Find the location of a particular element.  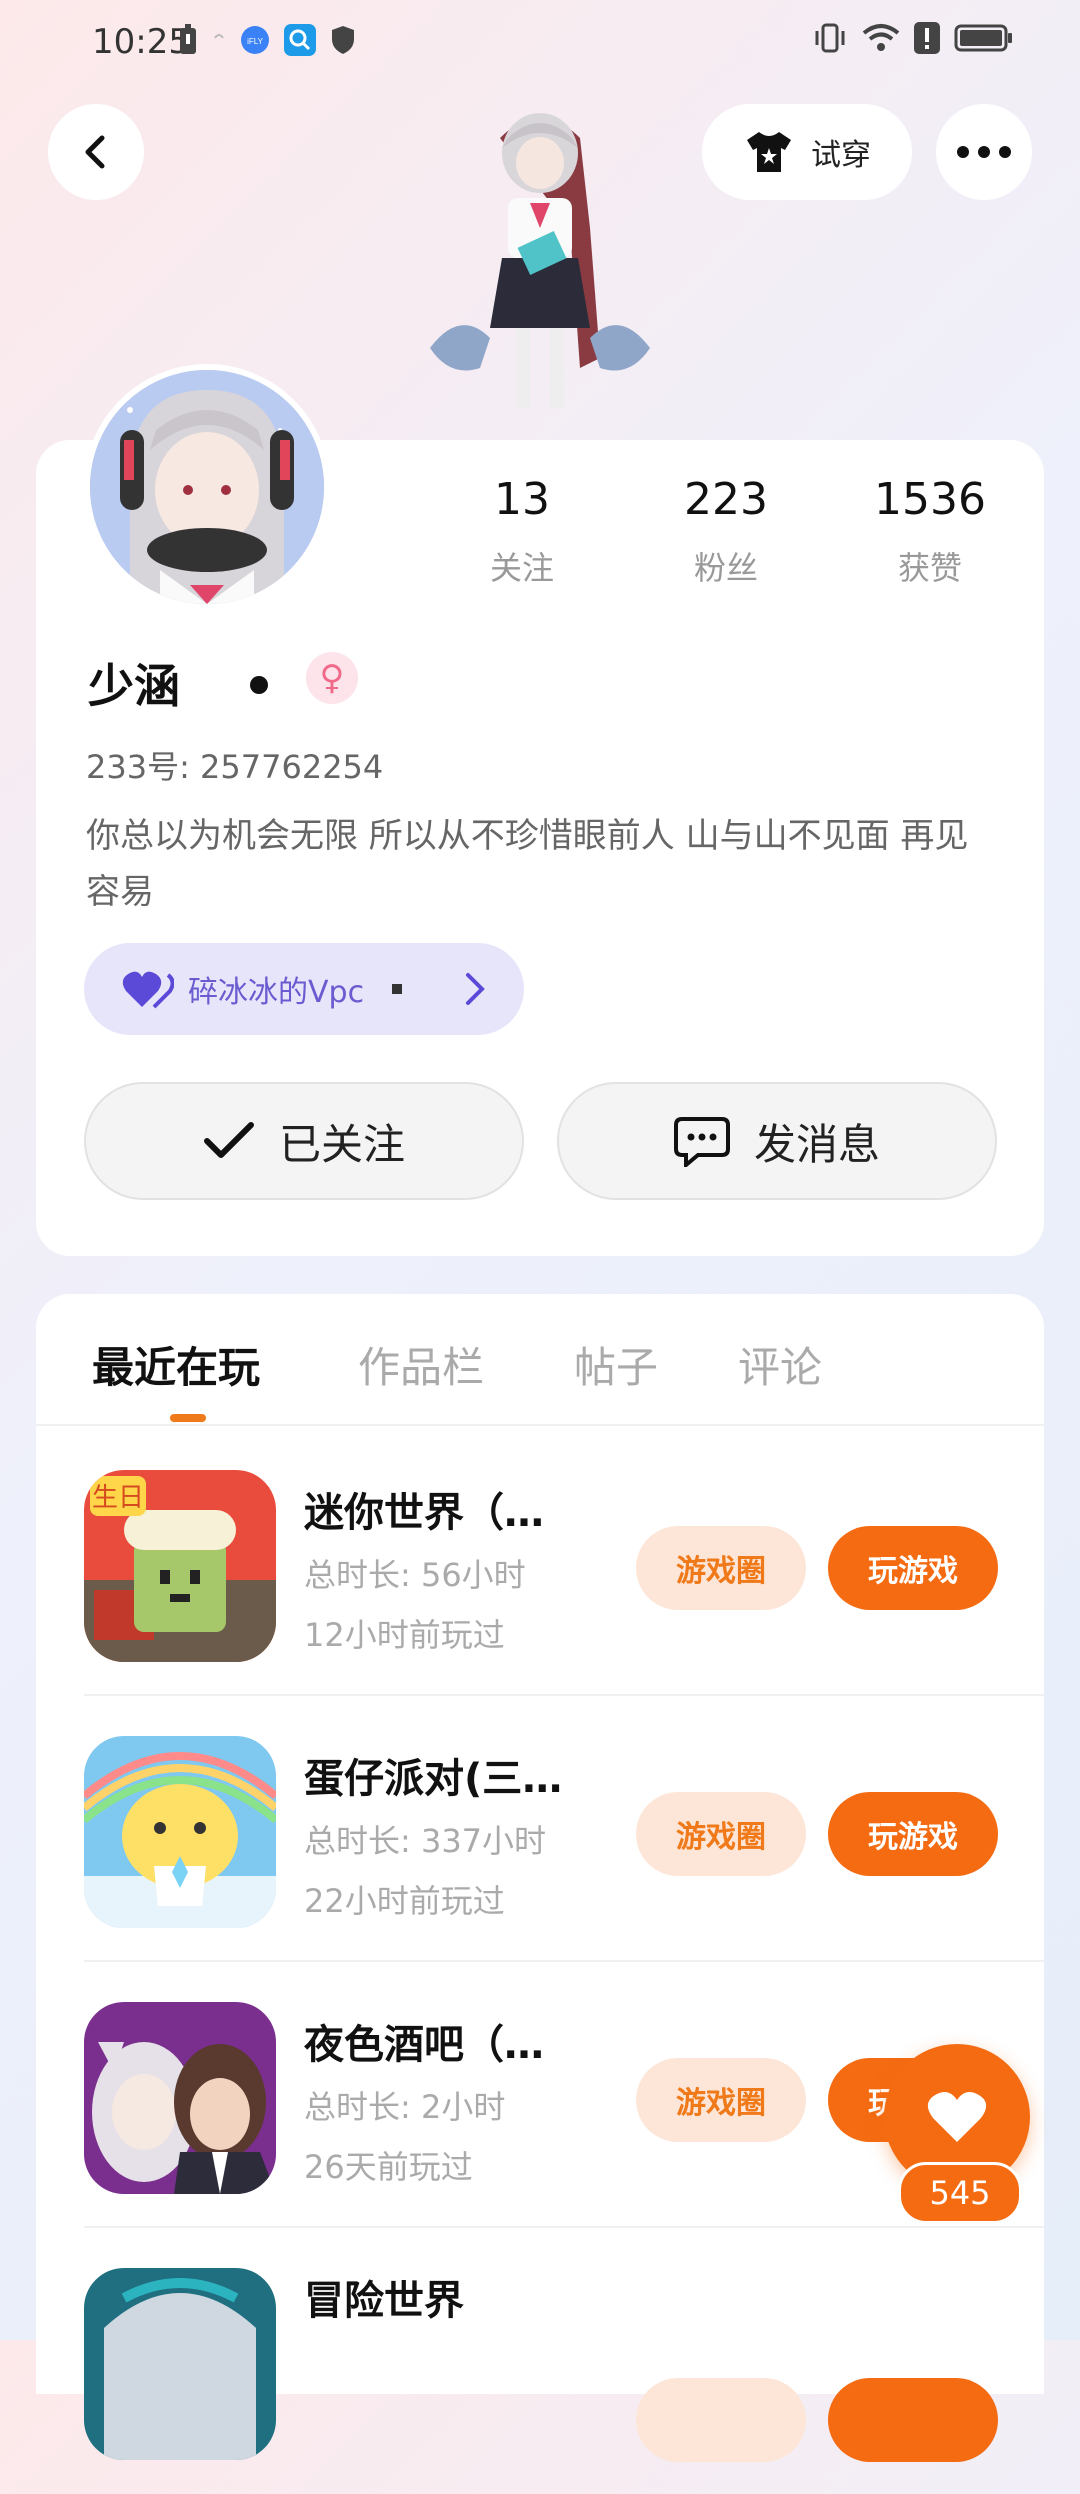

shield-icon is located at coordinates (343, 40).